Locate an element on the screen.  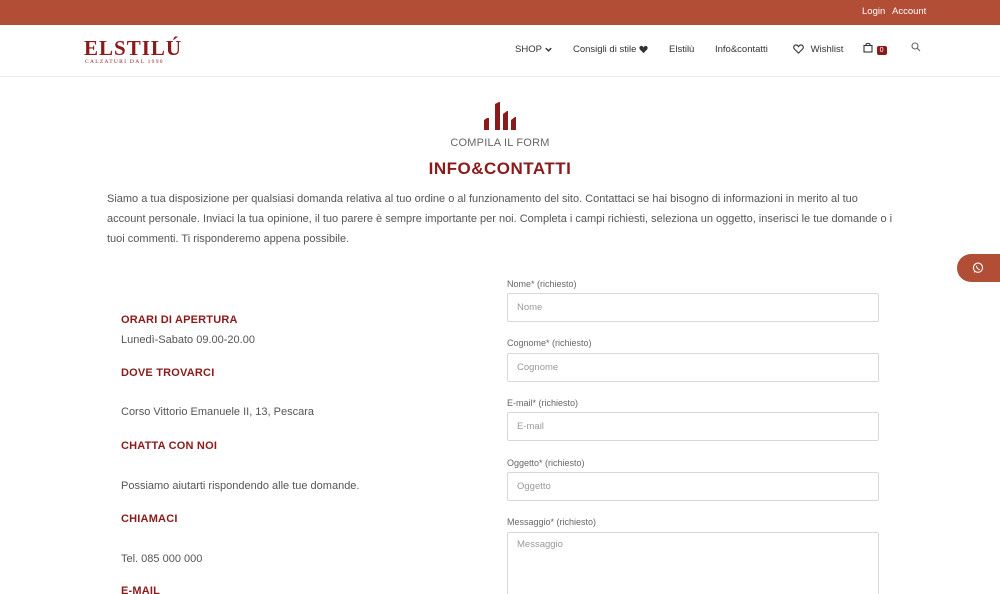
oggetto-label: Oggetto* (richiesto) is located at coordinates (546, 463).